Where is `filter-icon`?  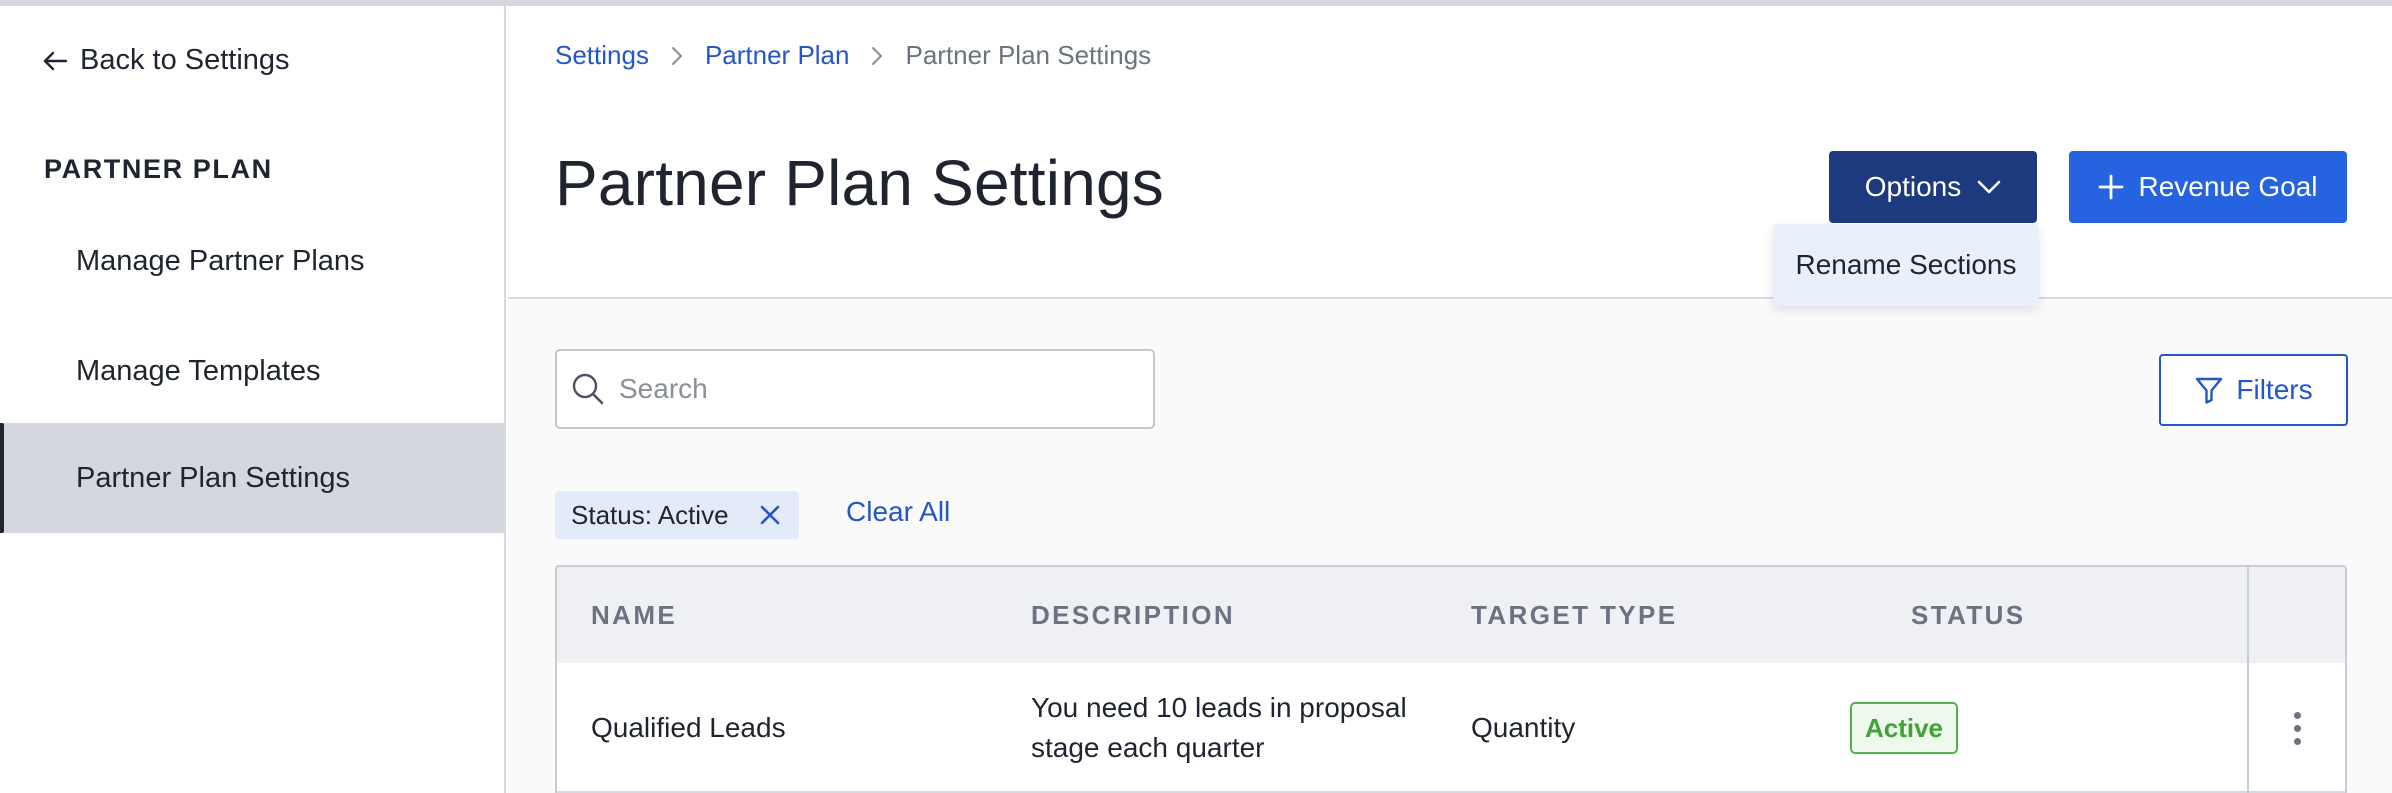 filter-icon is located at coordinates (2209, 390).